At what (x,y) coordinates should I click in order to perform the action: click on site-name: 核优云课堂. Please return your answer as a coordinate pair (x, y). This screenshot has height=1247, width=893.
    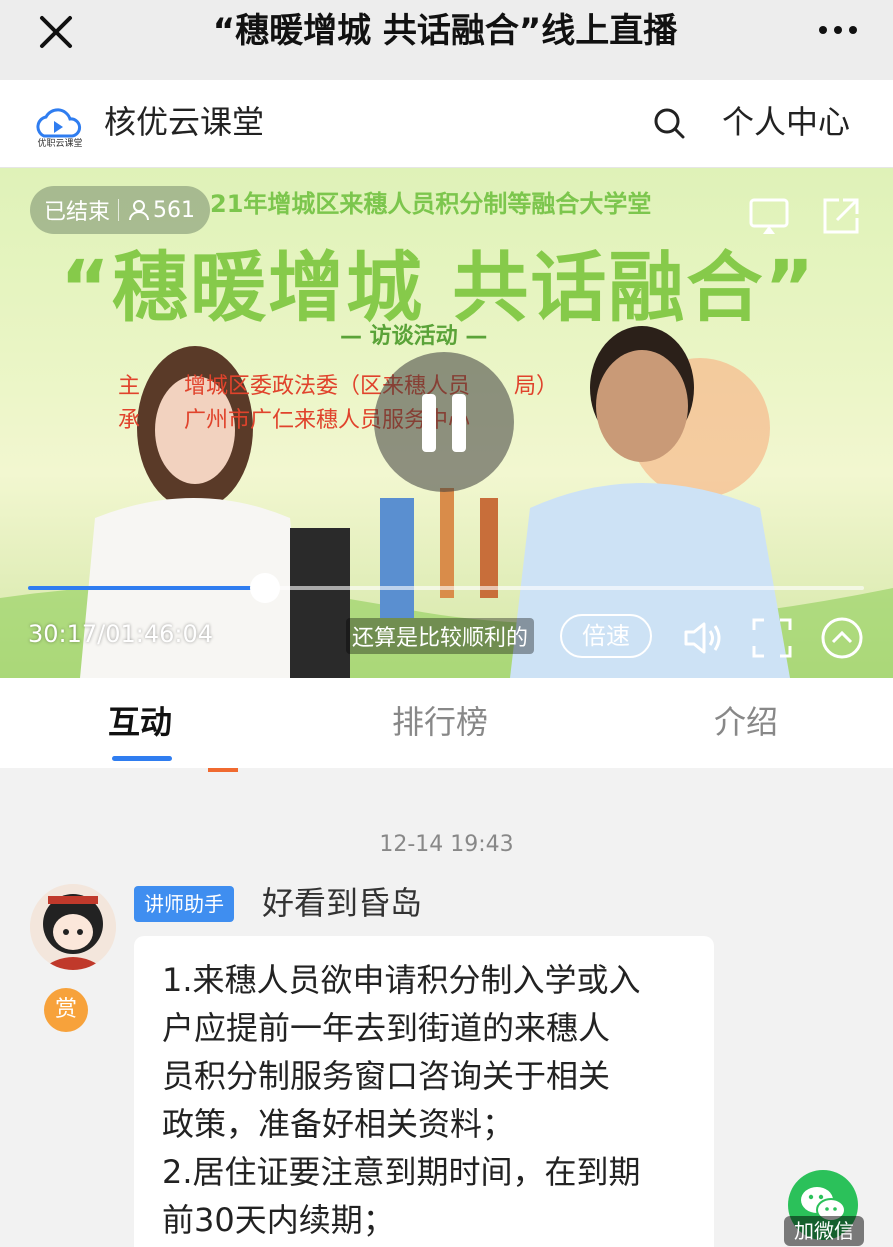
    Looking at the image, I should click on (184, 122).